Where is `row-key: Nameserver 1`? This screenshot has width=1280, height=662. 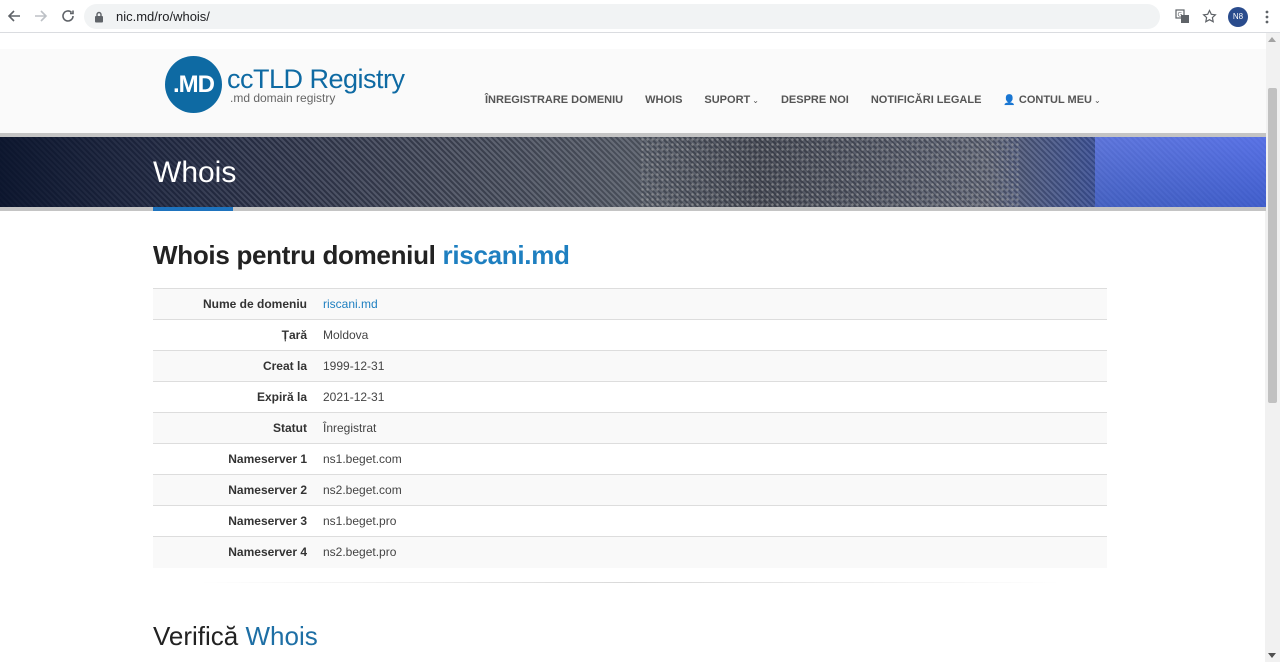
row-key: Nameserver 1 is located at coordinates (267, 459).